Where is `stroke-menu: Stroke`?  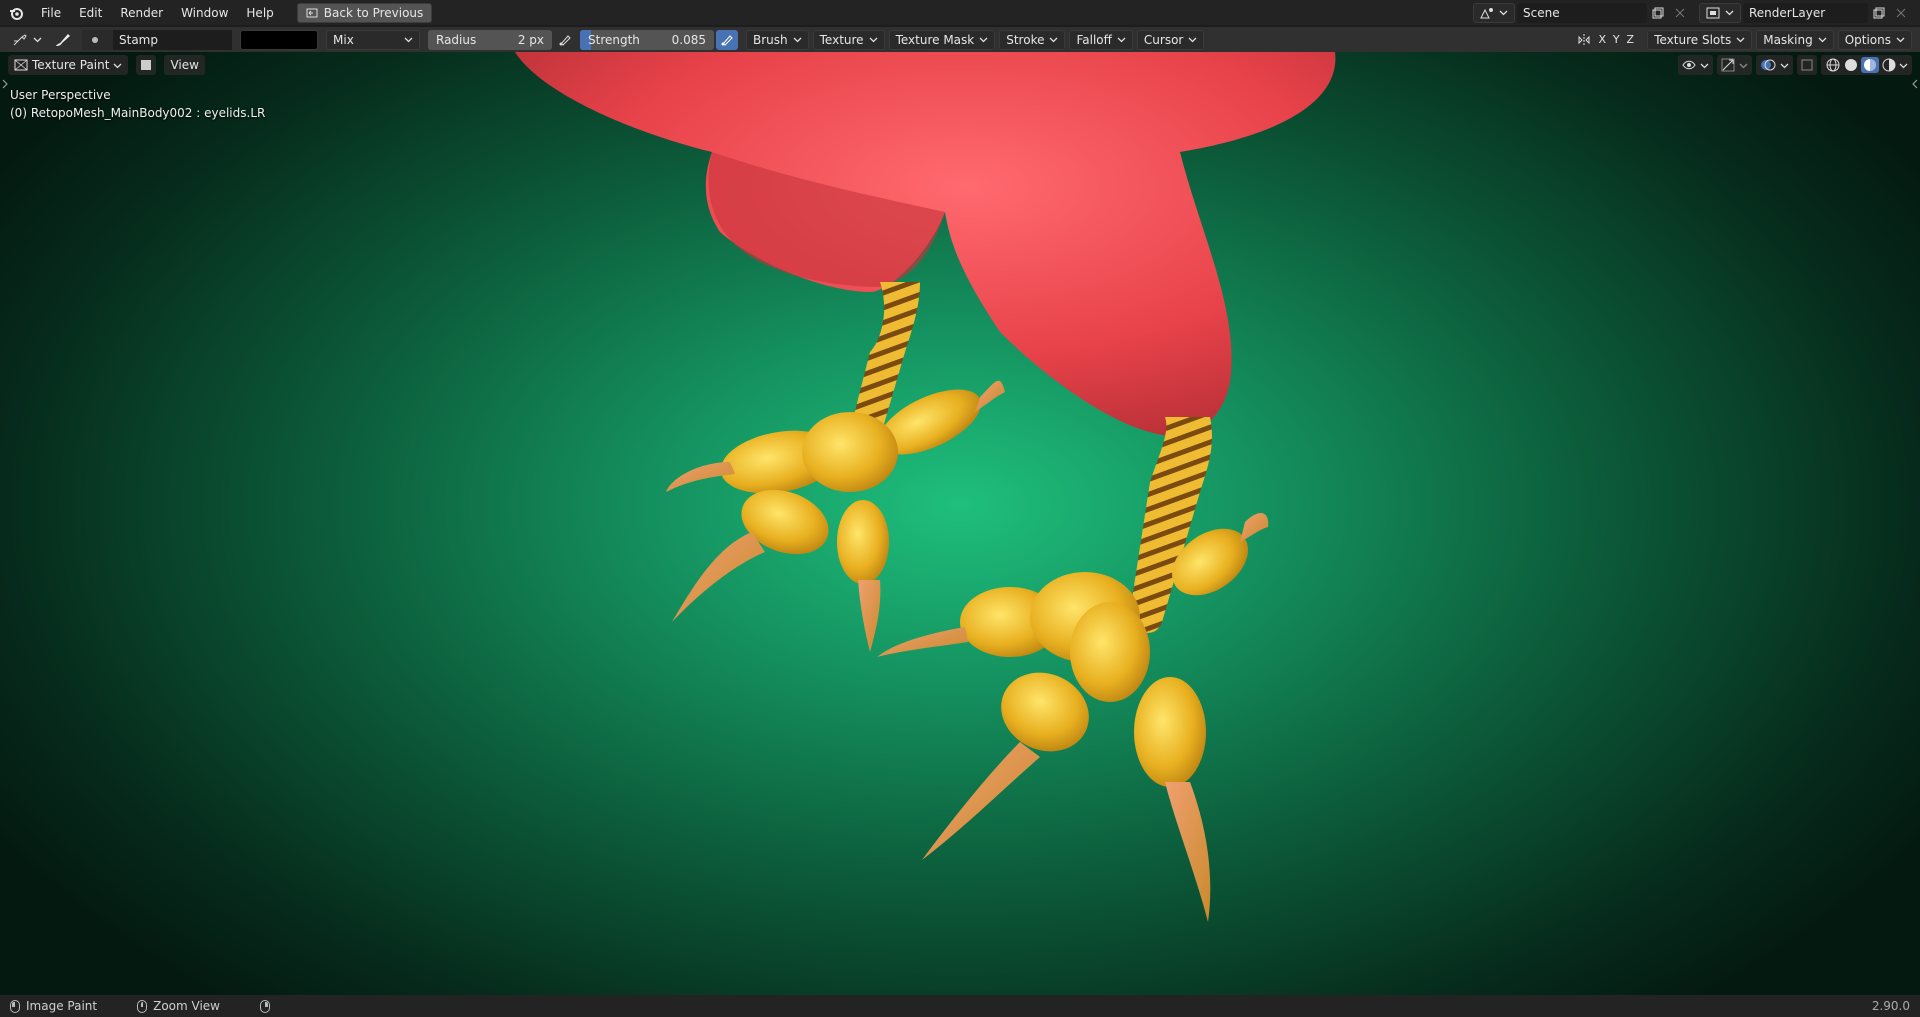
stroke-menu: Stroke is located at coordinates (1032, 39).